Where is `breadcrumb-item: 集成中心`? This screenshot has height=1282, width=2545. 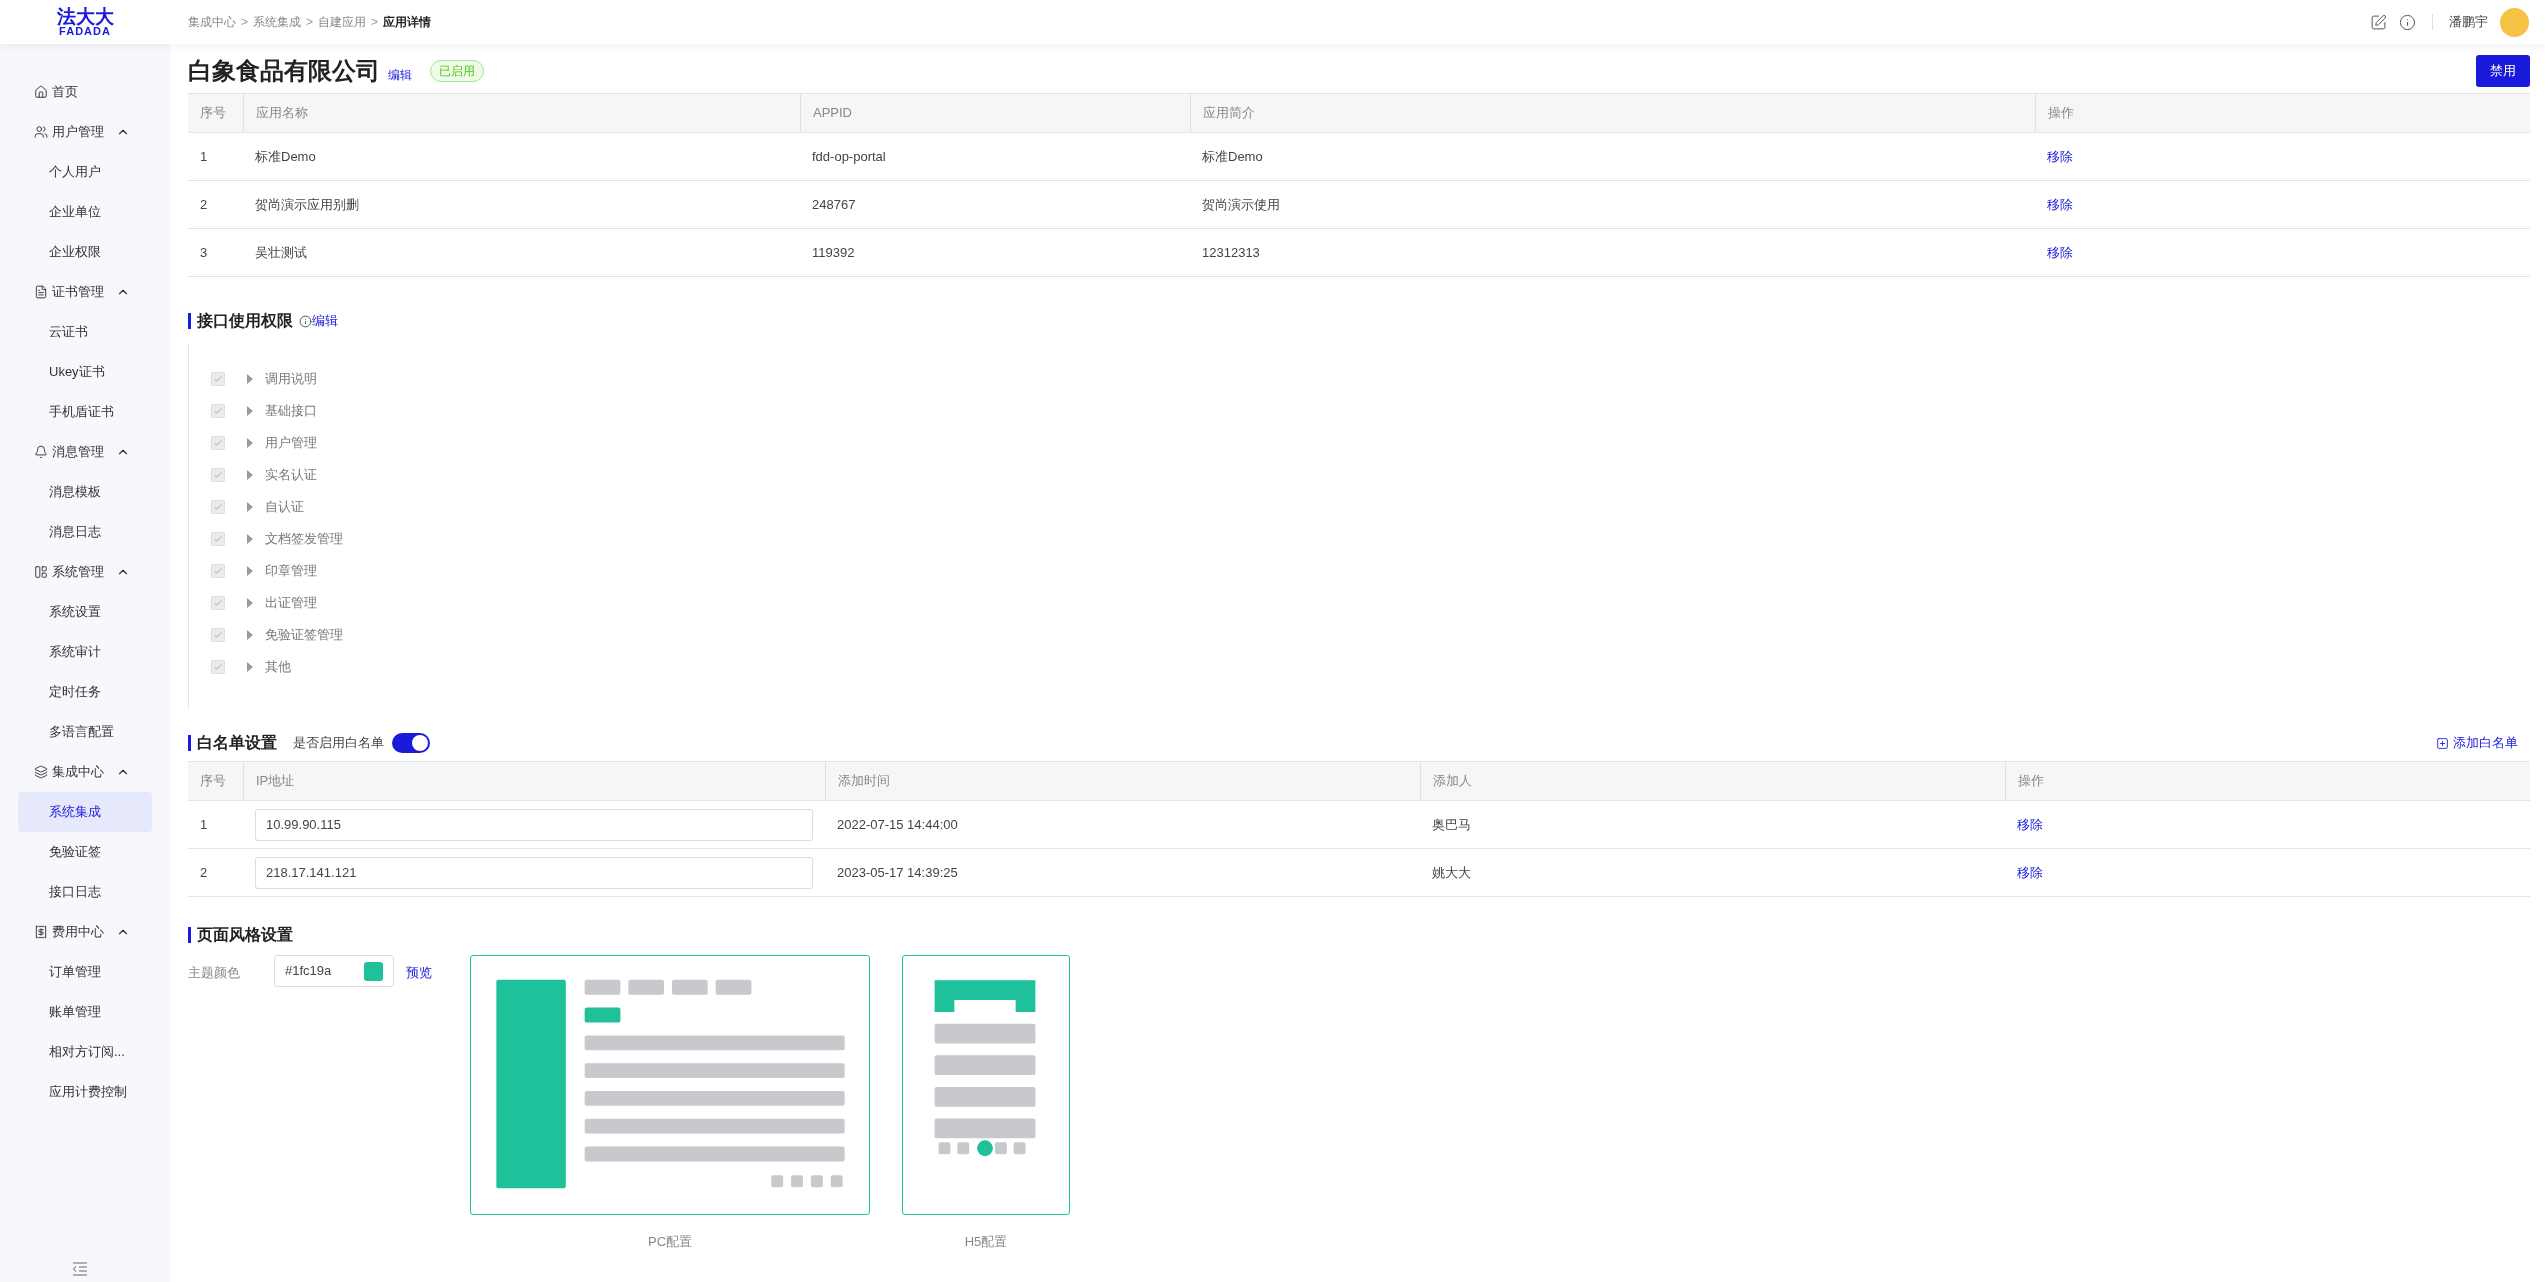 breadcrumb-item: 集成中心 is located at coordinates (212, 22).